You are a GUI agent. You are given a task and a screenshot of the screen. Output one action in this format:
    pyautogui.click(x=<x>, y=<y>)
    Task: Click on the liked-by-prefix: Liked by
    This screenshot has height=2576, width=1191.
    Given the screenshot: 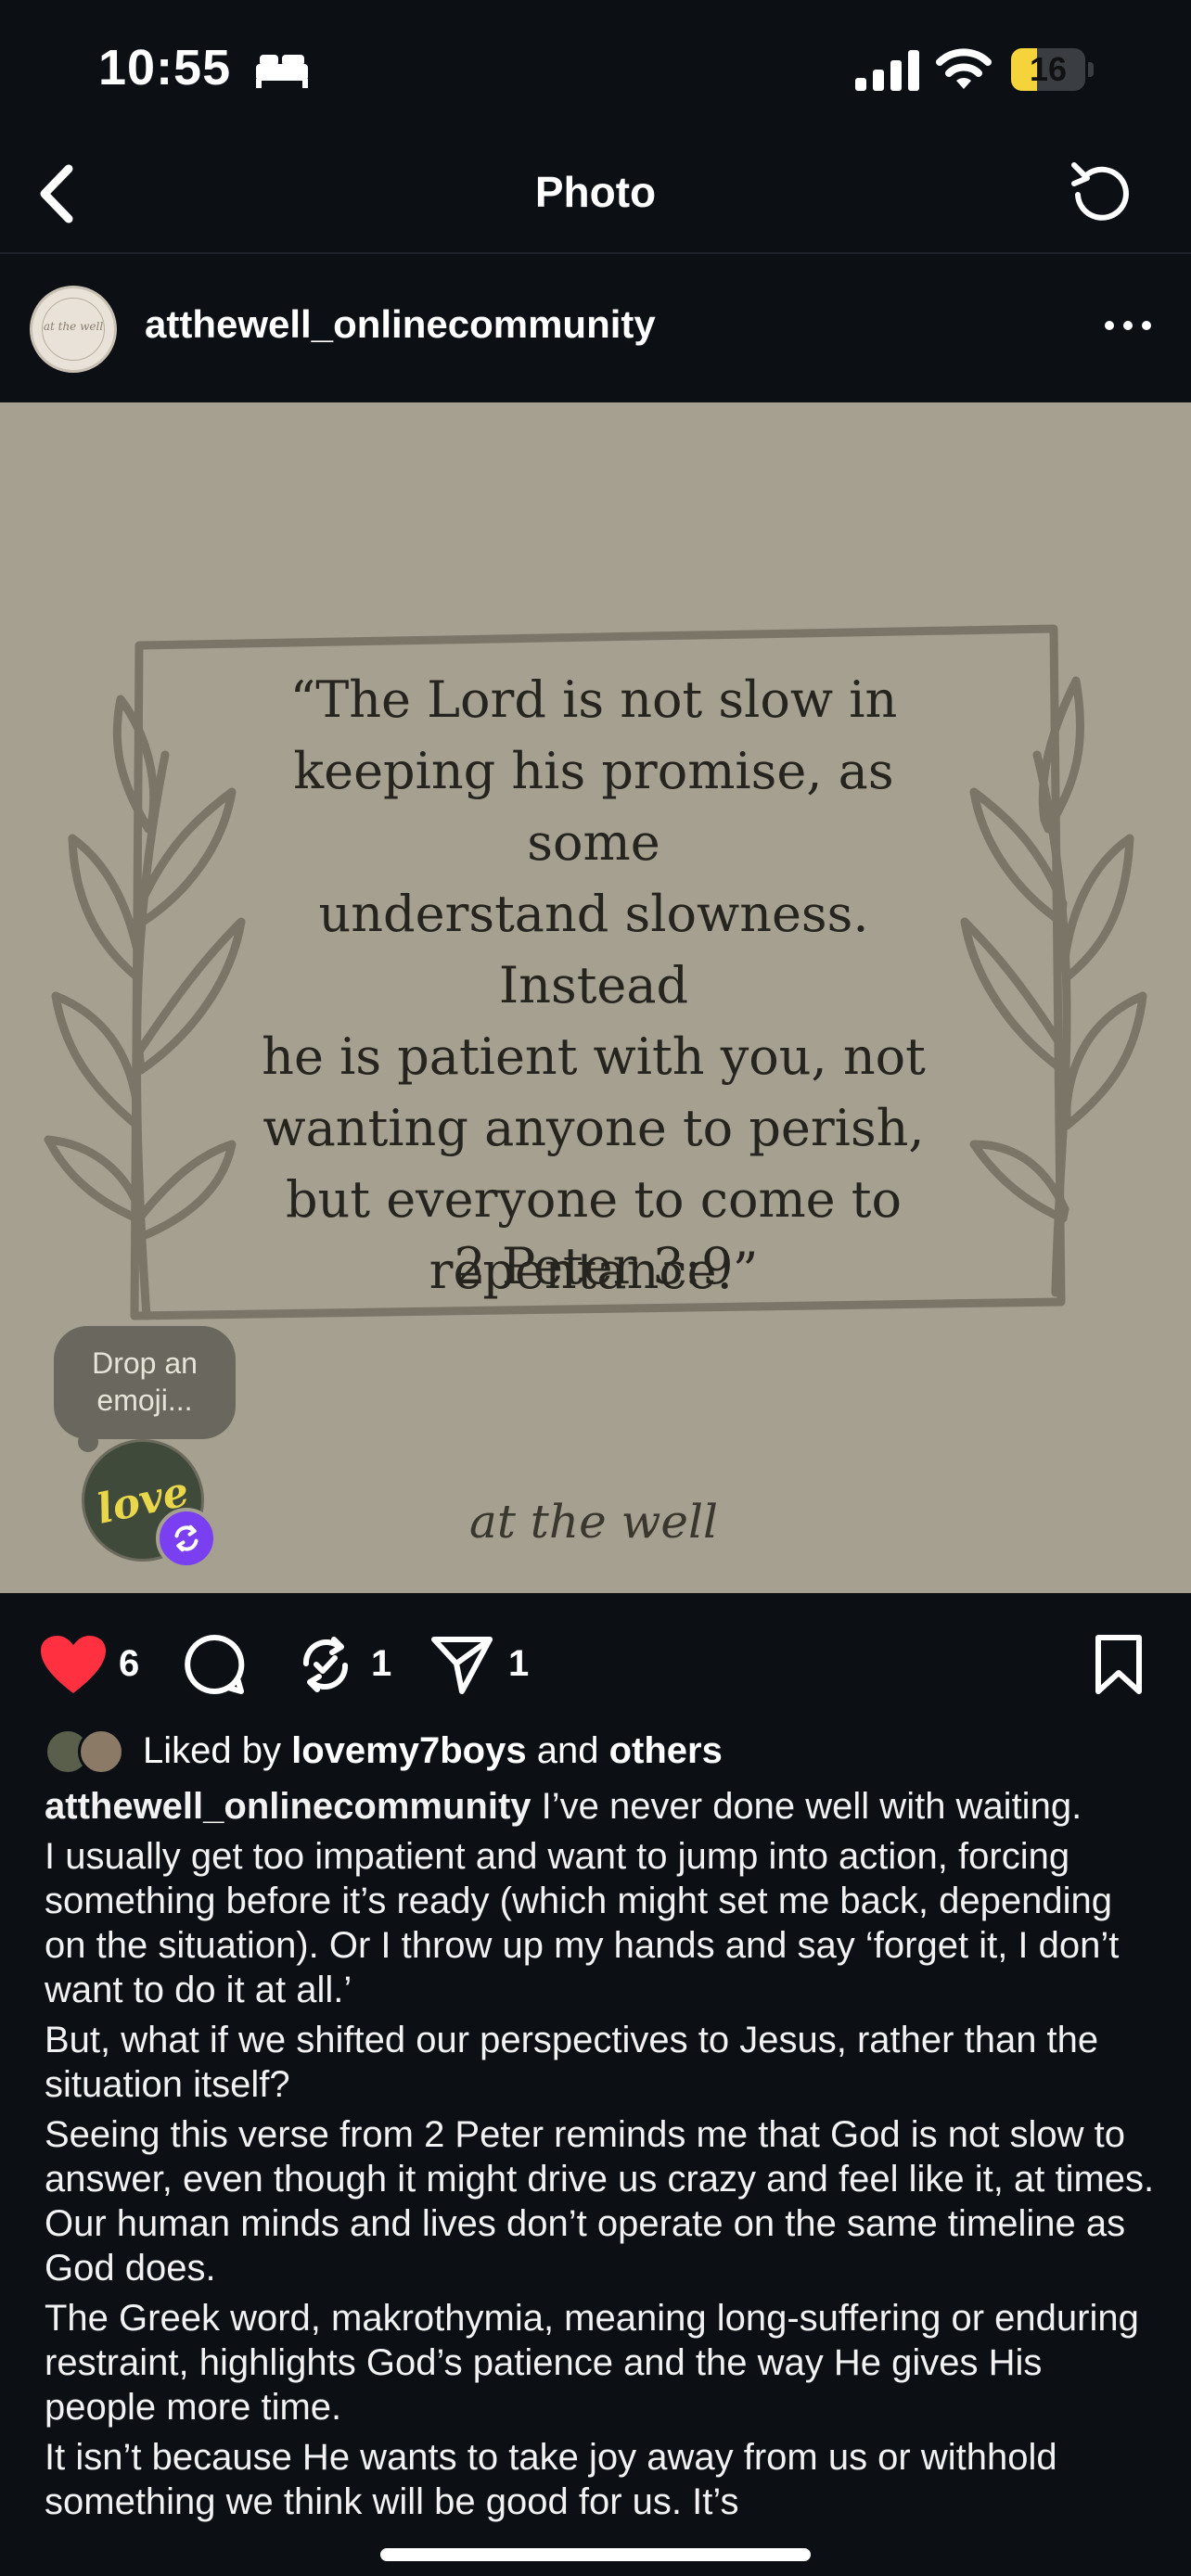 What is the action you would take?
    pyautogui.click(x=212, y=1751)
    